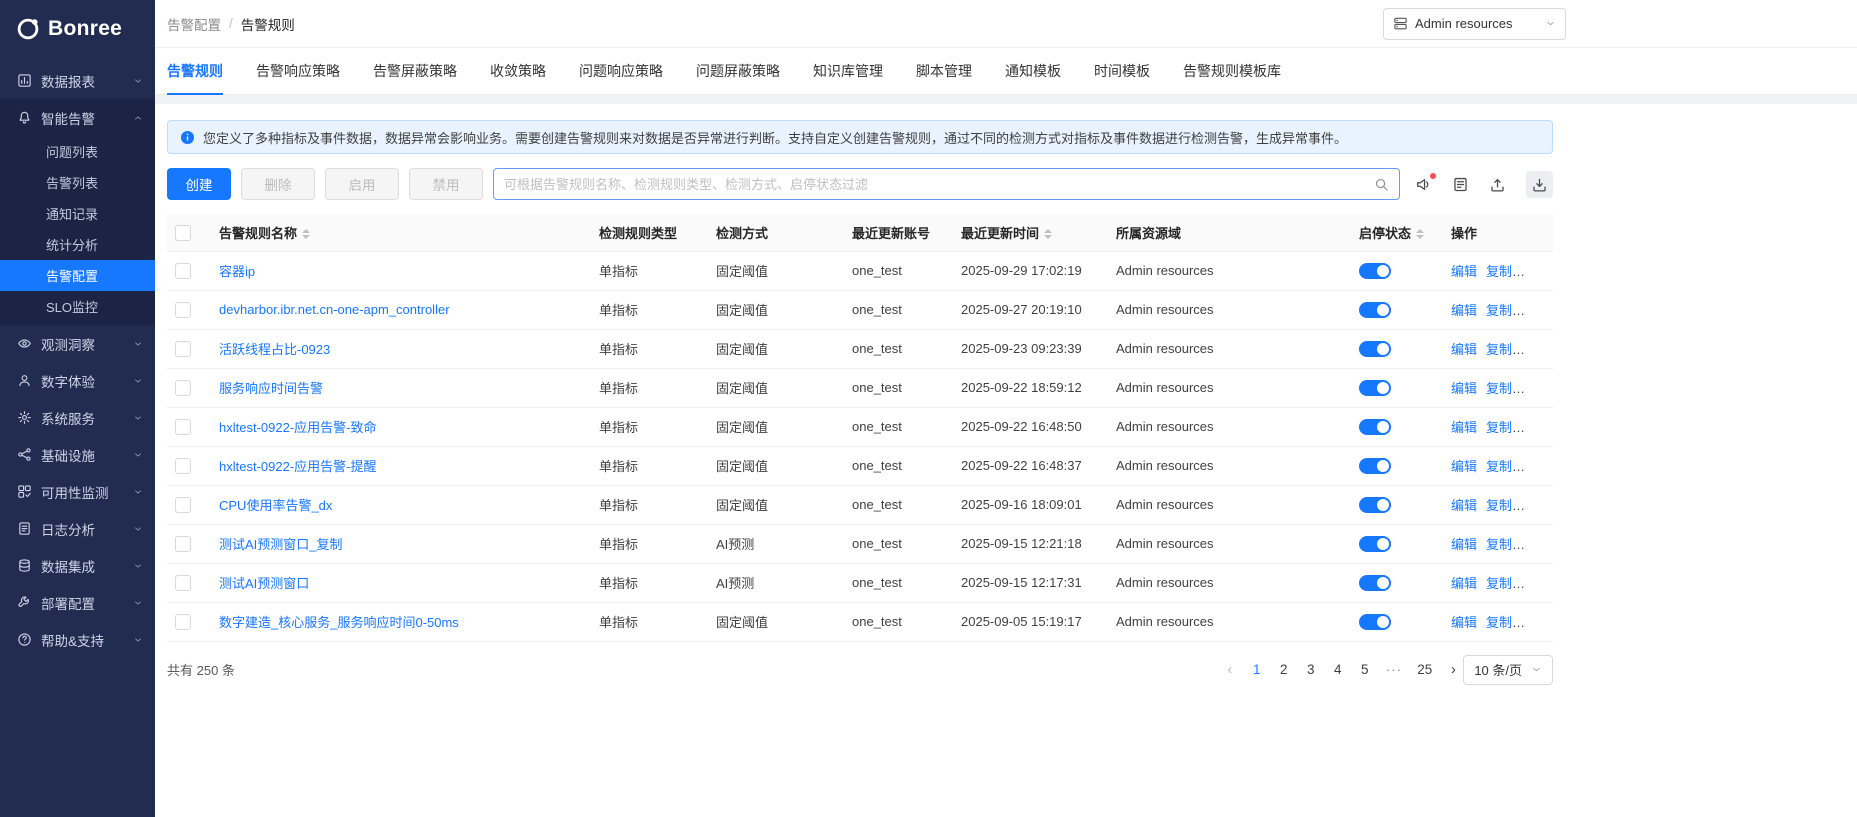  I want to click on rule-name-link: 活跃线程占比-0923, so click(274, 349).